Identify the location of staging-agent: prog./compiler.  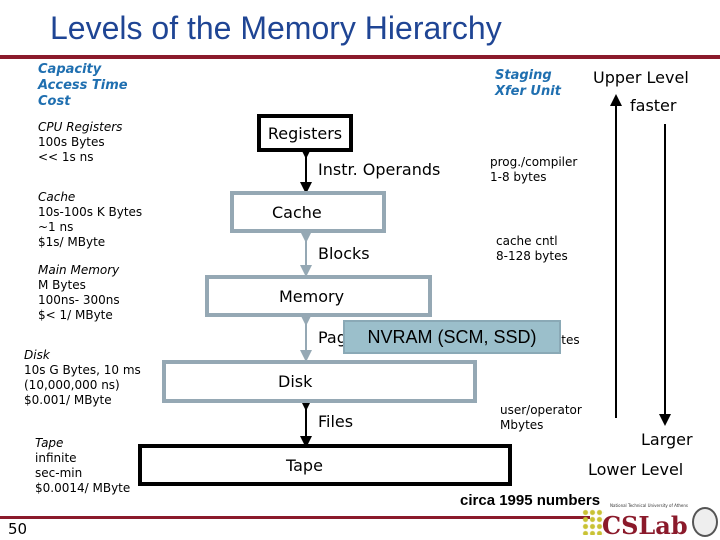
(534, 162).